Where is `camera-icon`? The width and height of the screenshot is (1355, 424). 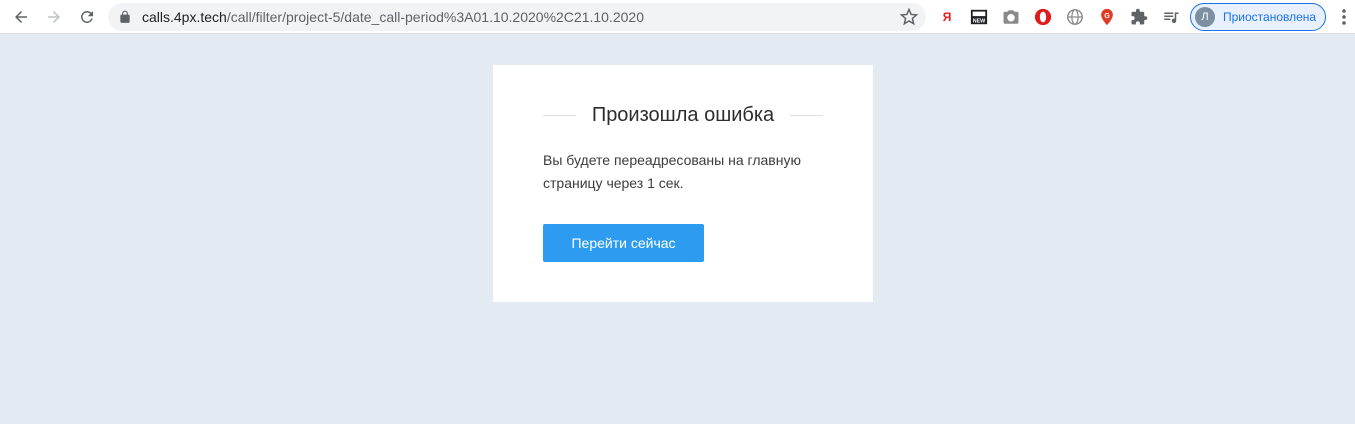
camera-icon is located at coordinates (1011, 17).